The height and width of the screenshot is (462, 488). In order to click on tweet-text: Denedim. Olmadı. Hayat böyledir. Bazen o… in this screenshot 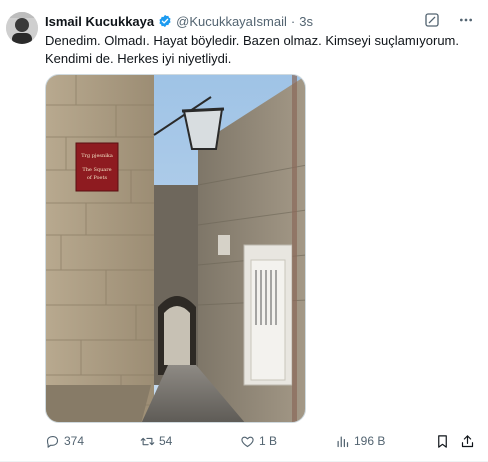, I will do `click(252, 49)`.